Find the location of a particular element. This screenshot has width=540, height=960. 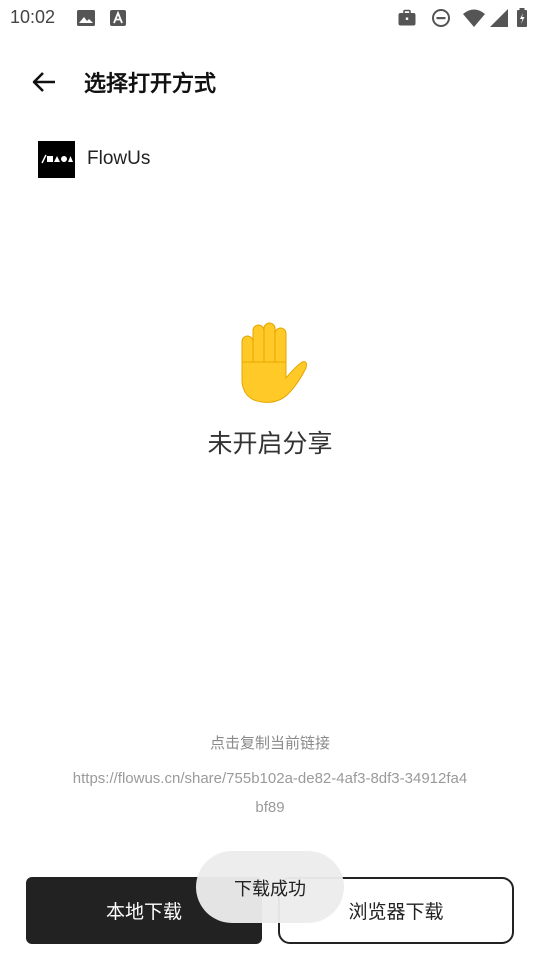

briefcase-icon is located at coordinates (407, 17).